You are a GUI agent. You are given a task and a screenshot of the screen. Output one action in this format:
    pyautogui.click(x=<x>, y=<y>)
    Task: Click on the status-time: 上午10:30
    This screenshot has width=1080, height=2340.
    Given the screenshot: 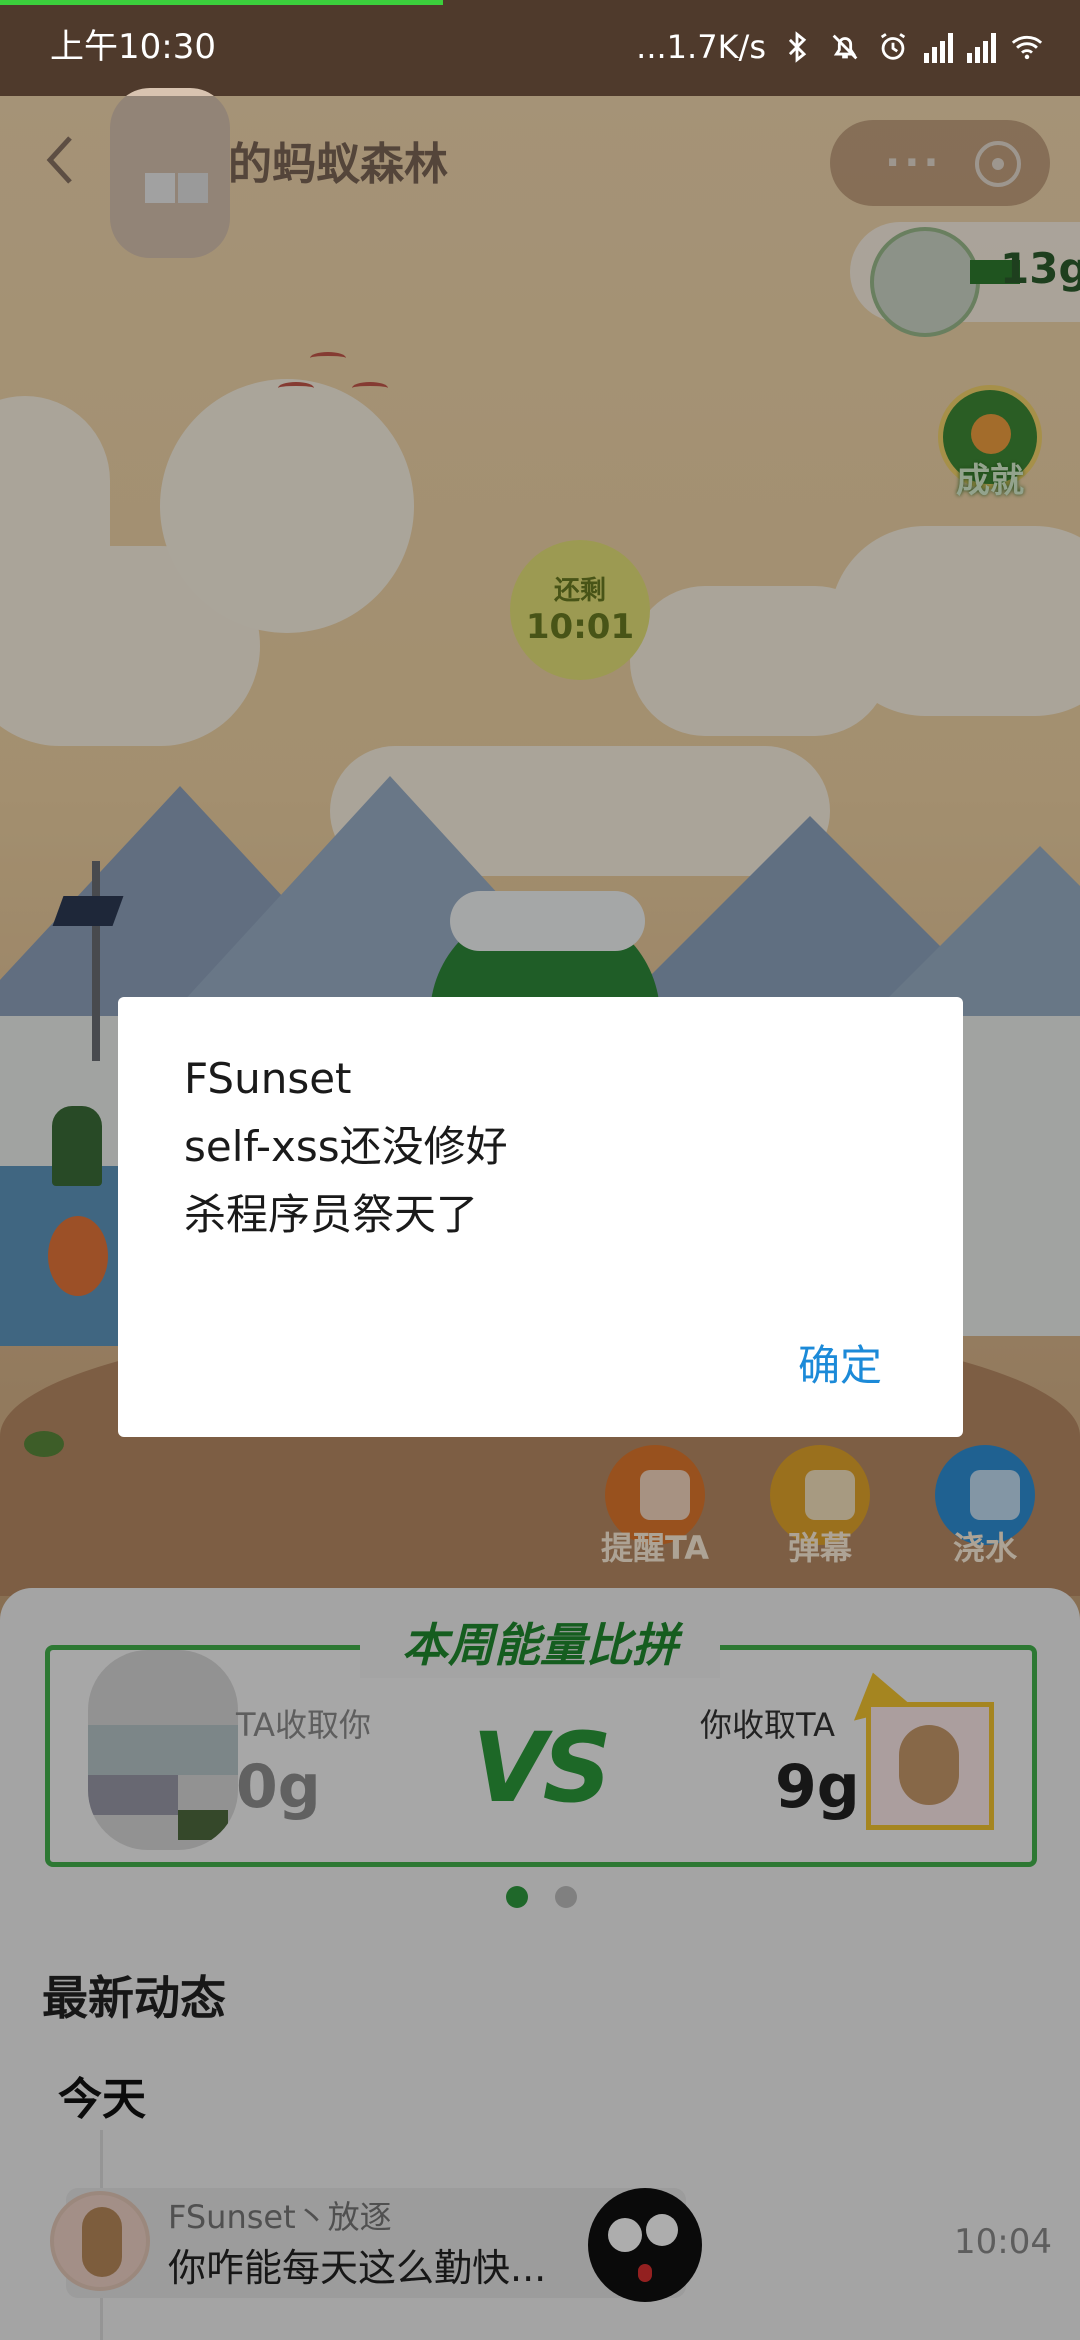 What is the action you would take?
    pyautogui.click(x=133, y=47)
    